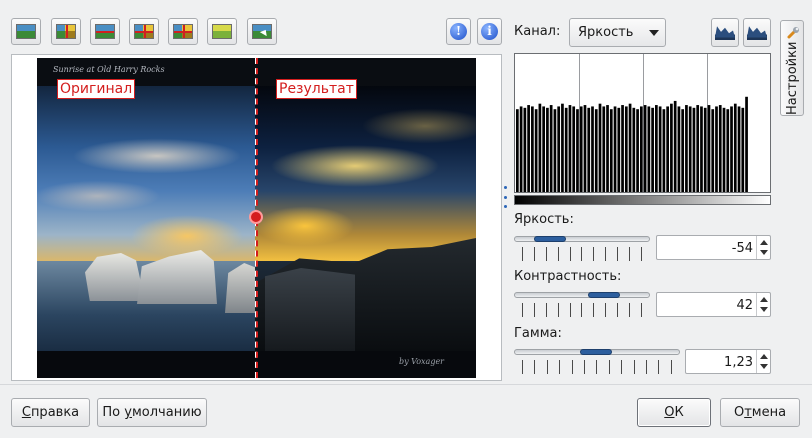 The image size is (812, 438). Describe the element at coordinates (742, 248) in the screenshot. I see `brightness-value: -54` at that location.